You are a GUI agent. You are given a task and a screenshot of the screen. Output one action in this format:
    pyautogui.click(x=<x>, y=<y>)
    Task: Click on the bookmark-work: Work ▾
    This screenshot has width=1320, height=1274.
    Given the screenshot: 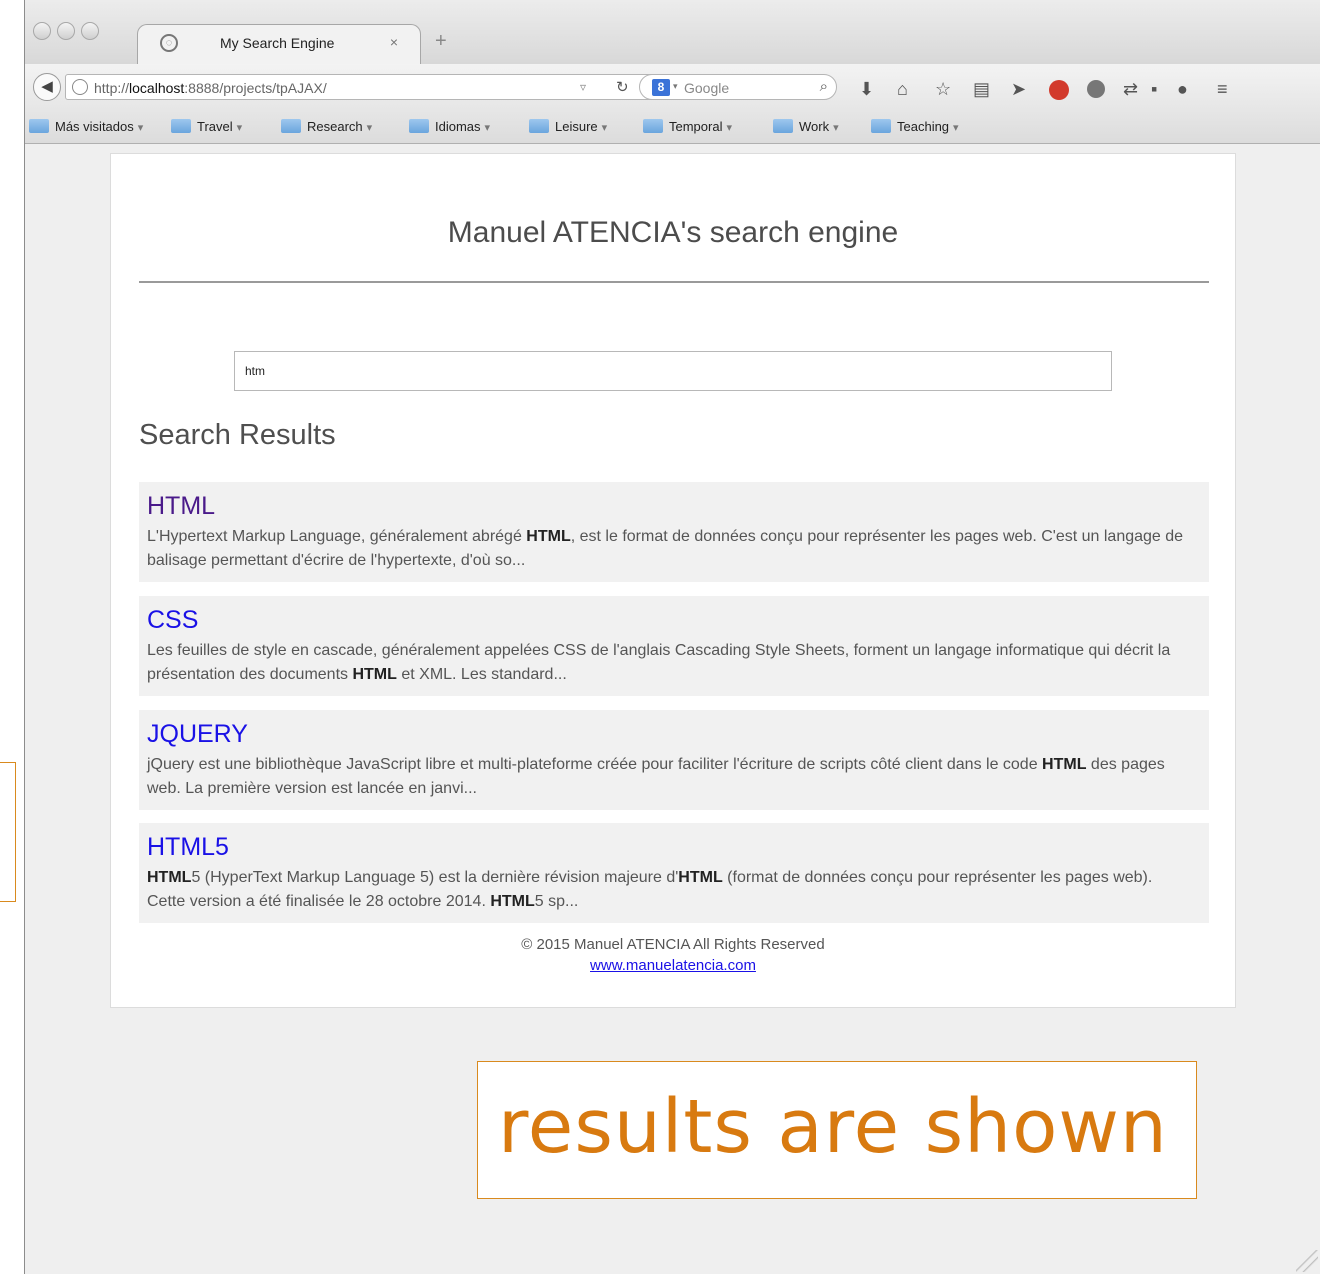 What is the action you would take?
    pyautogui.click(x=806, y=126)
    